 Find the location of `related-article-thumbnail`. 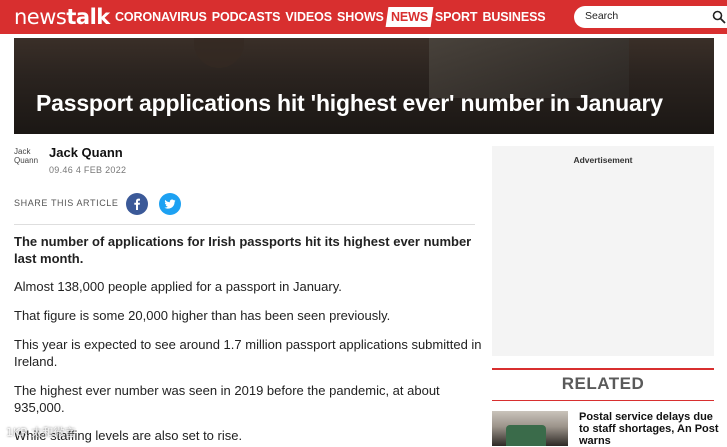

related-article-thumbnail is located at coordinates (530, 428).